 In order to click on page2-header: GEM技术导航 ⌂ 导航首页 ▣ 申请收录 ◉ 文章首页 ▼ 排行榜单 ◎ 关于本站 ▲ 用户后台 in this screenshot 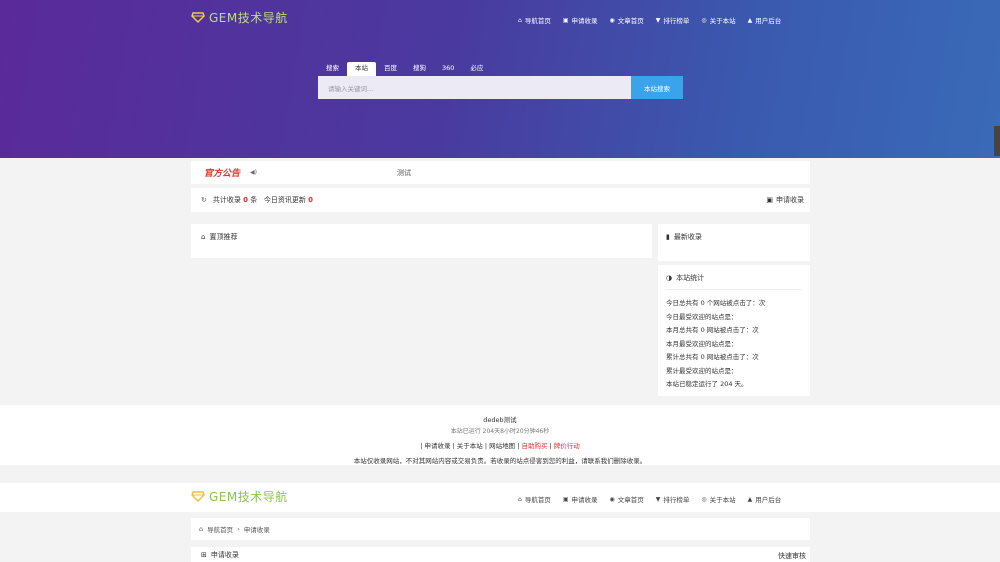, I will do `click(500, 497)`.